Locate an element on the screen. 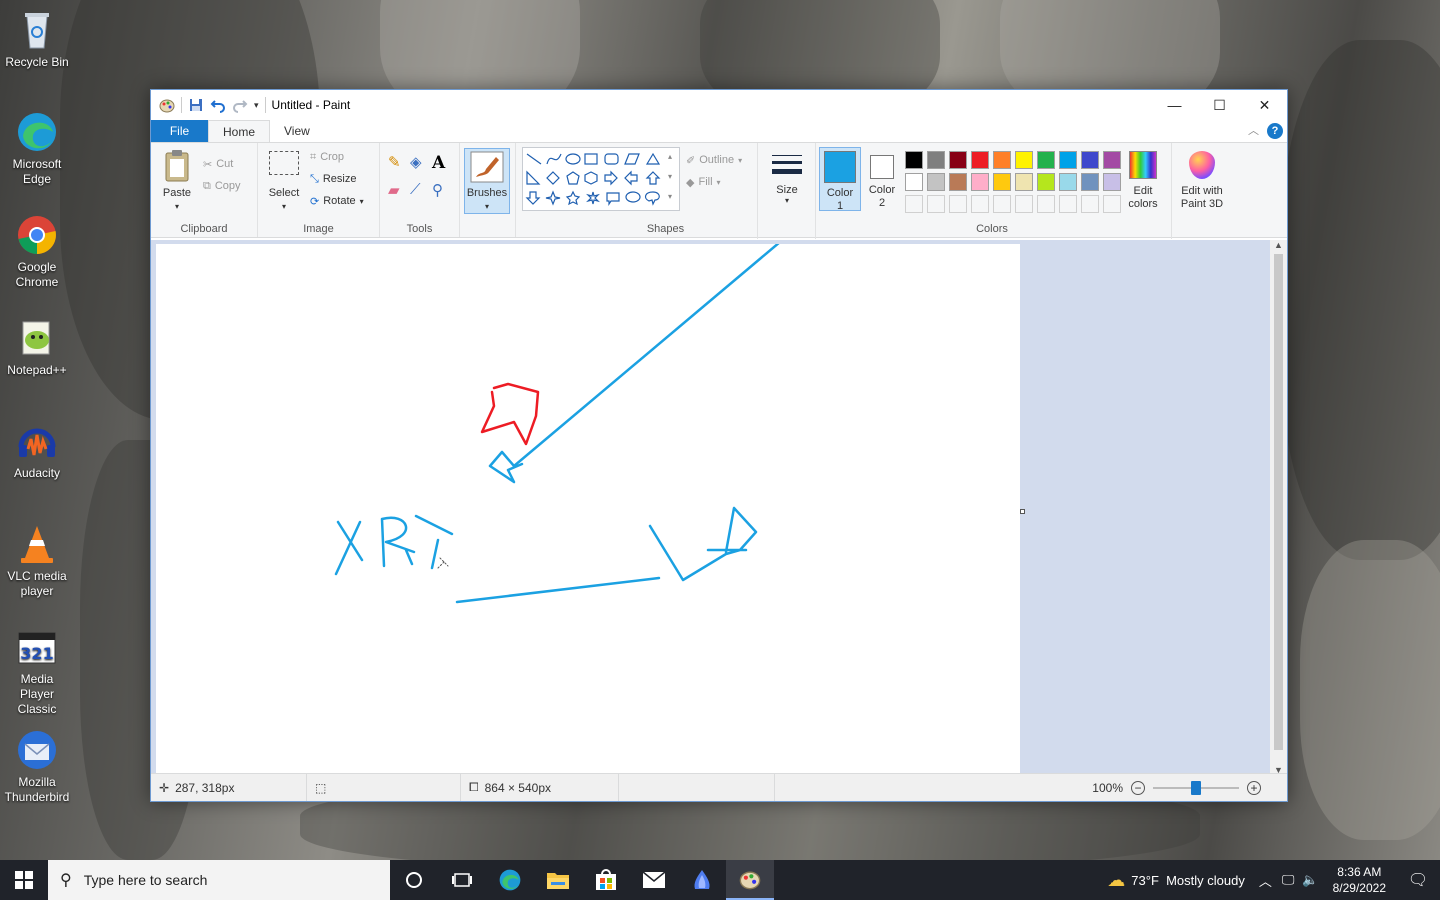 The image size is (1440, 900). text-icon: A is located at coordinates (443, 163).